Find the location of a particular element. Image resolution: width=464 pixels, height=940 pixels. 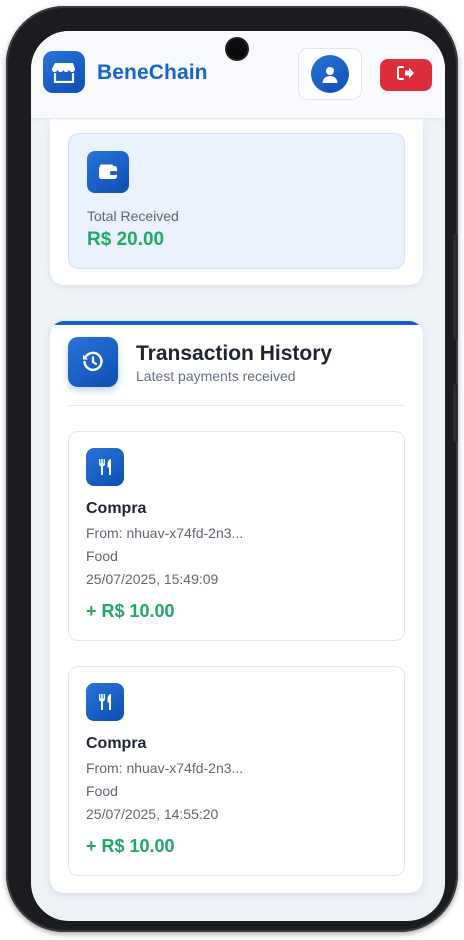

section-title: Transaction History is located at coordinates (234, 353).